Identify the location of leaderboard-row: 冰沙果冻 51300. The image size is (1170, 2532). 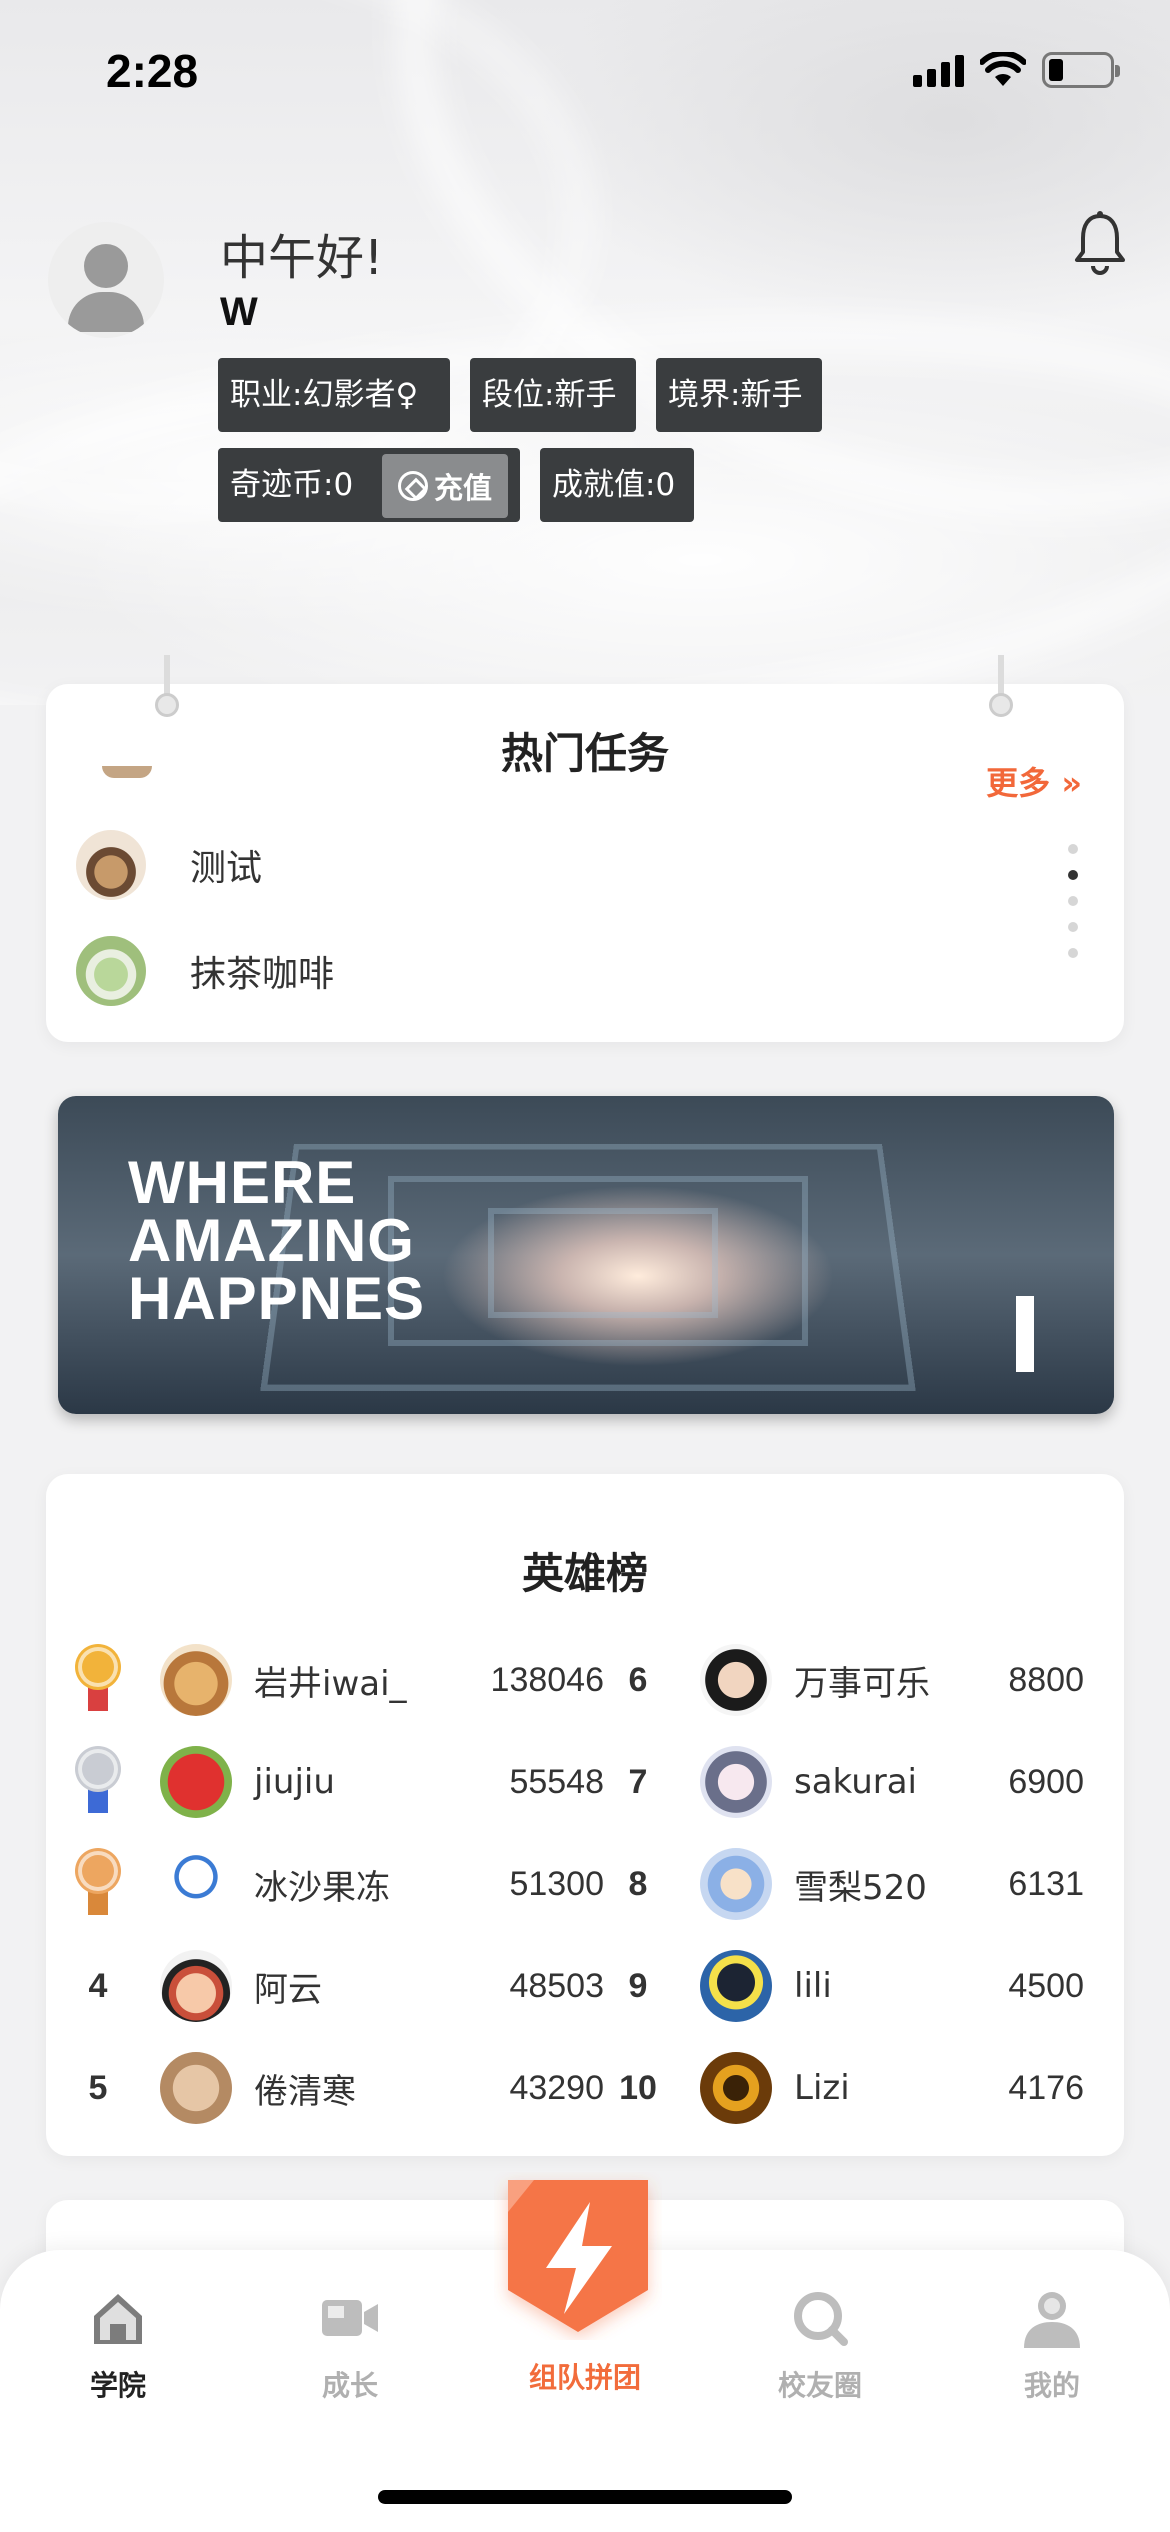
(337, 1884).